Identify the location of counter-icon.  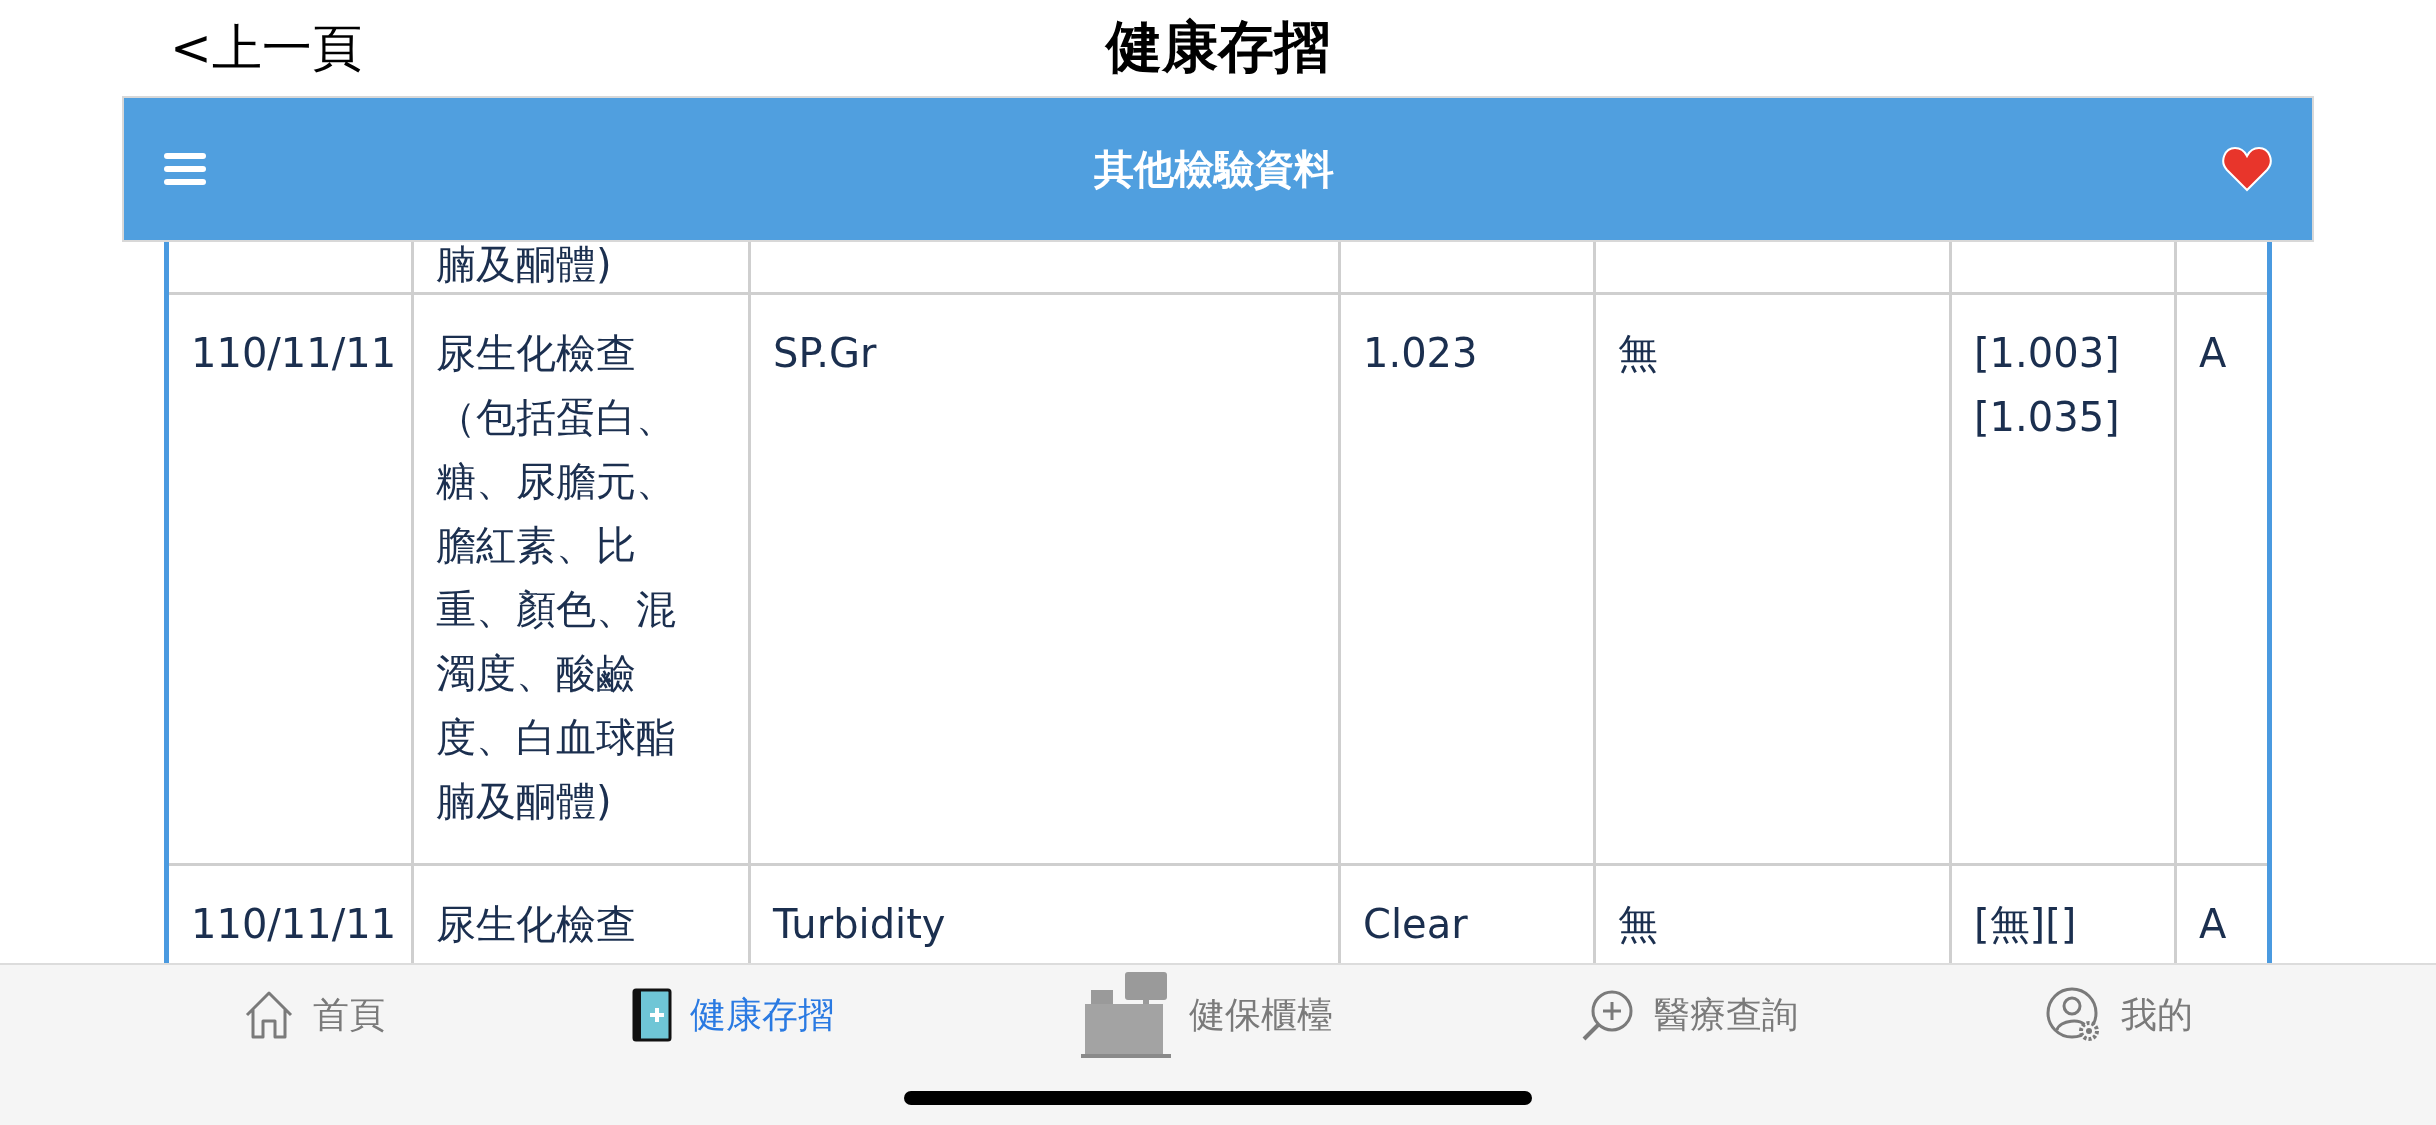
(1126, 1015).